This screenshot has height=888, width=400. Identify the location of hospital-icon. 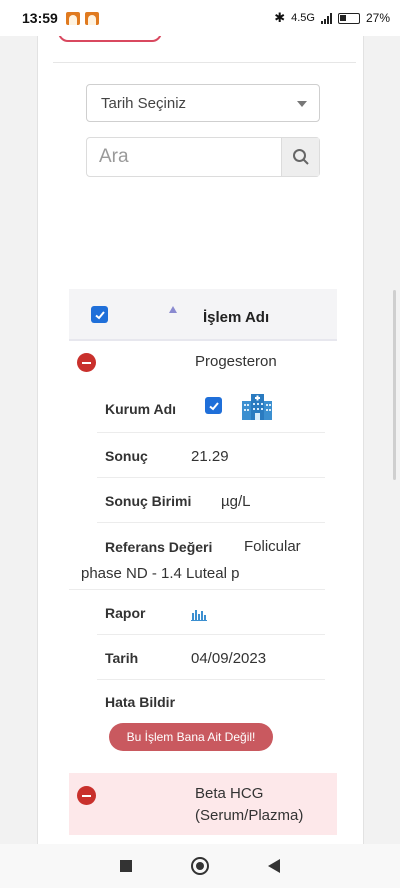
(257, 407).